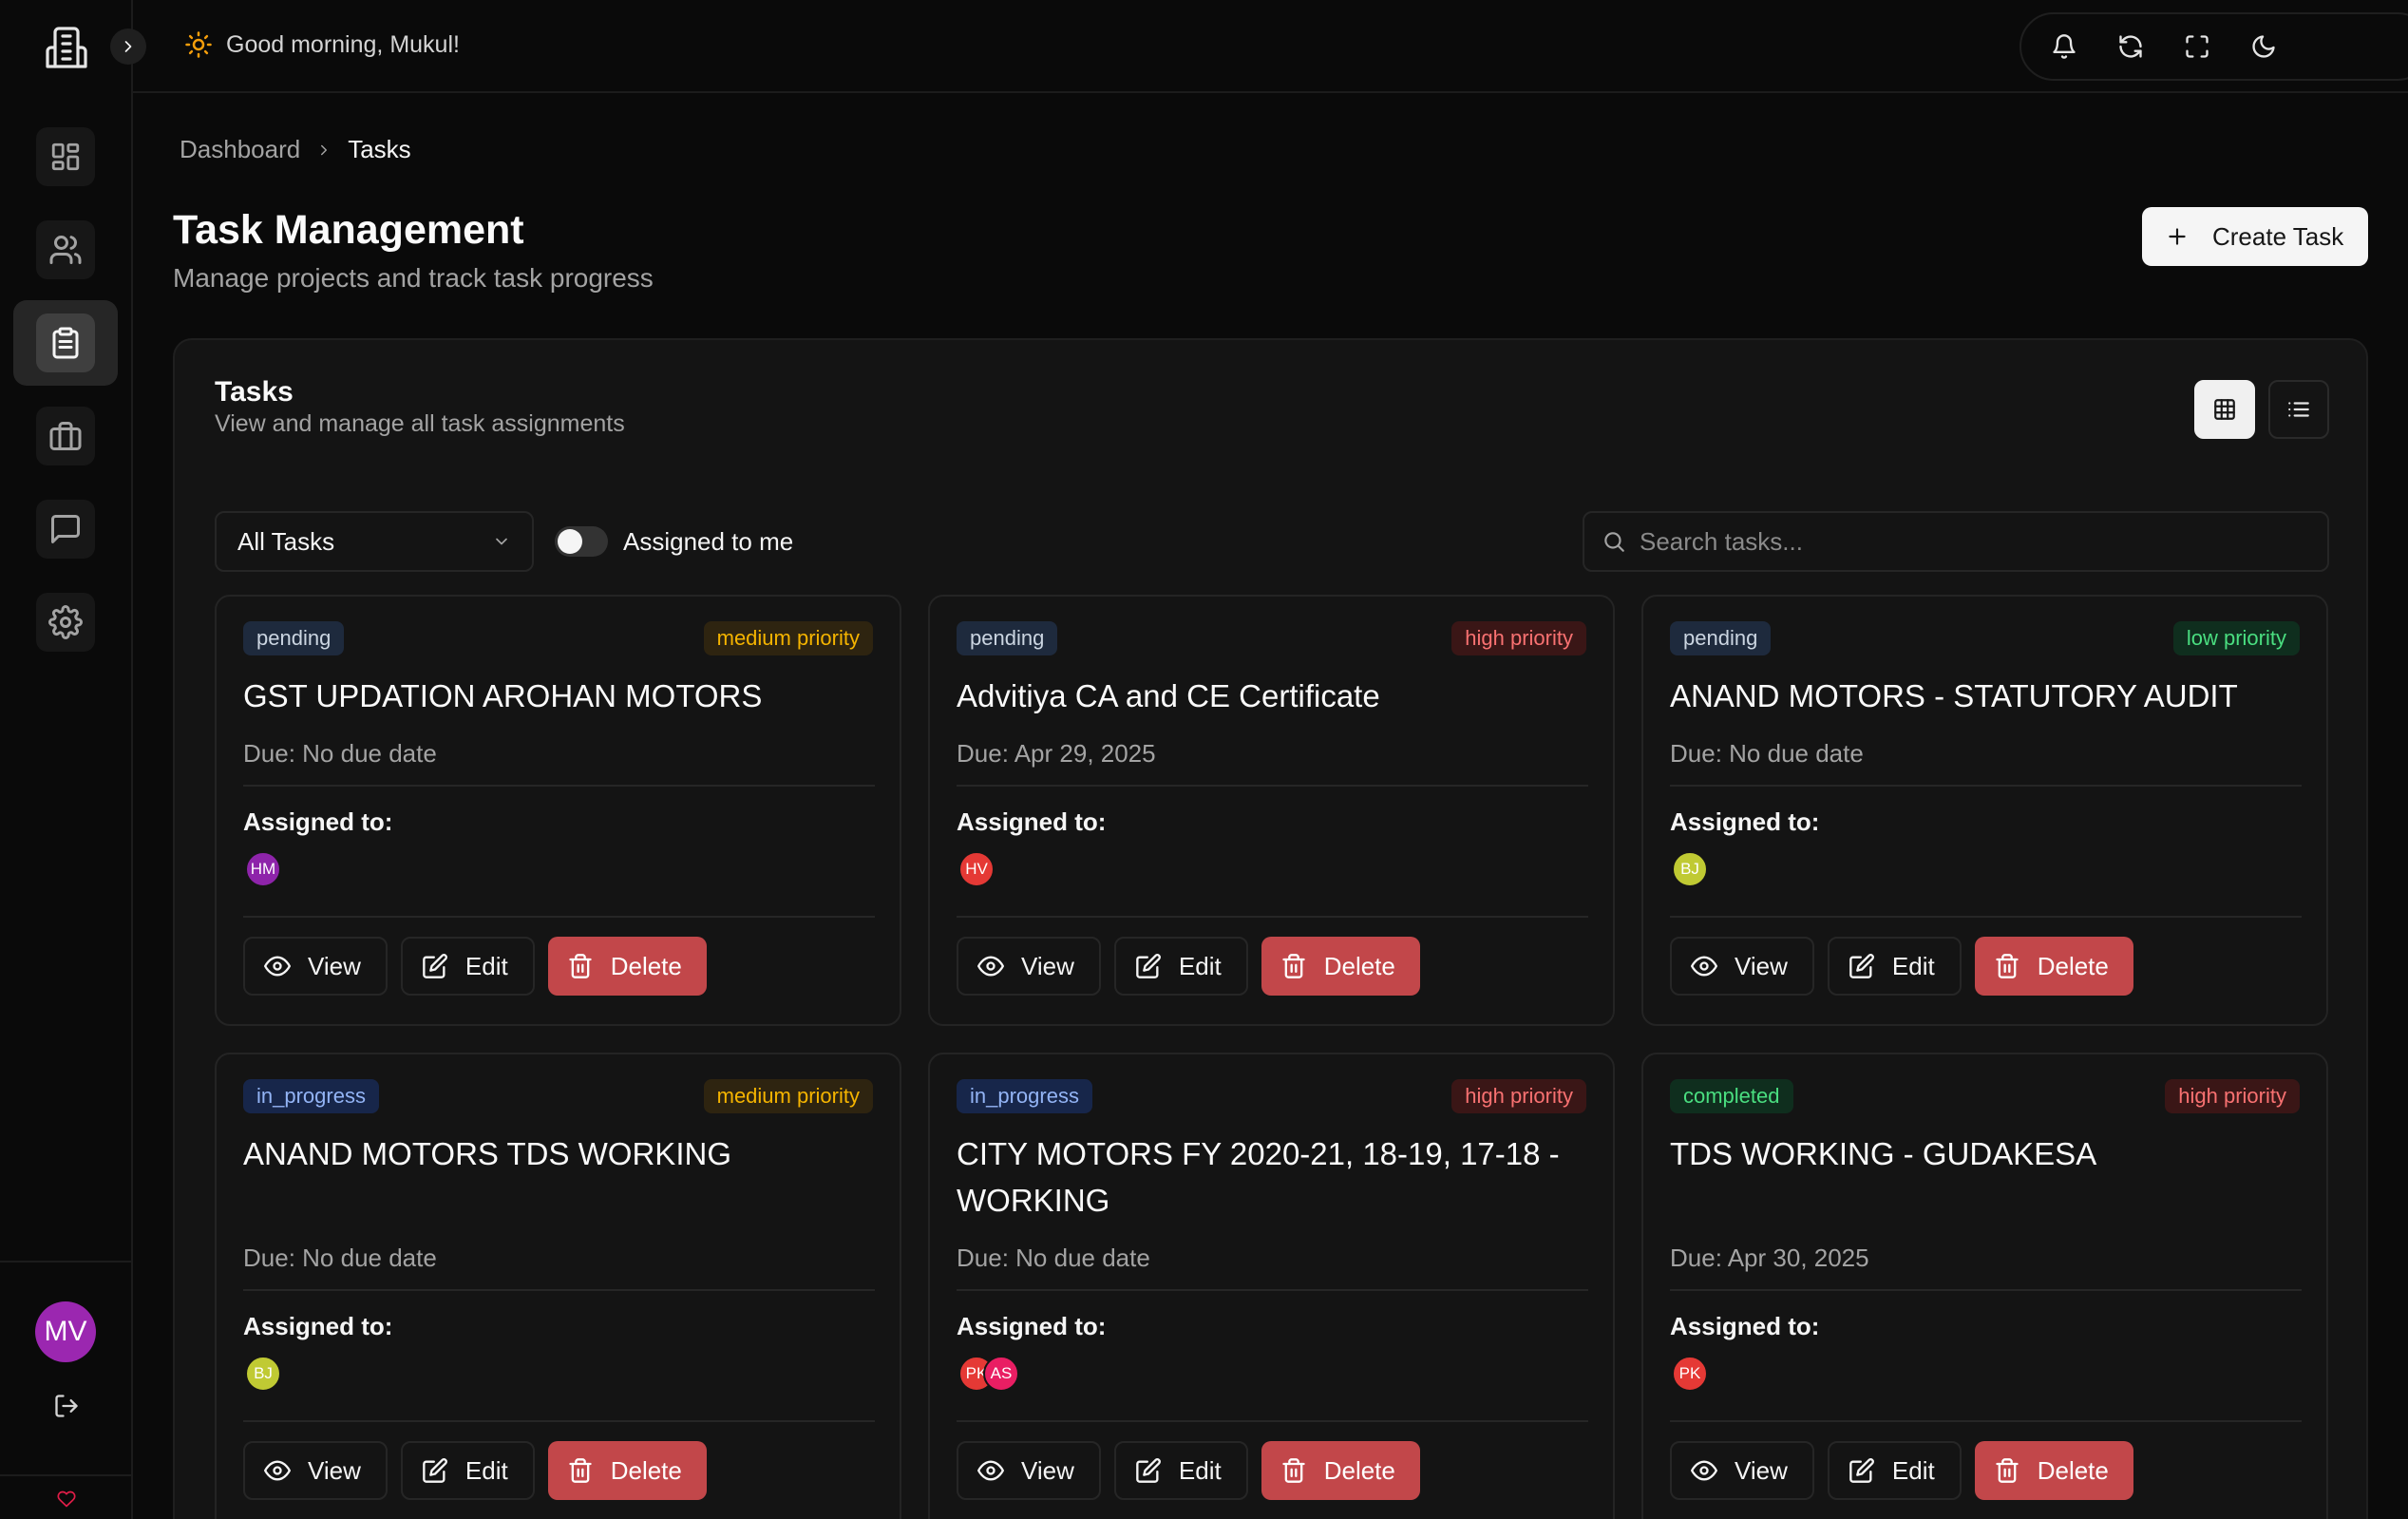 The image size is (2408, 1519). Describe the element at coordinates (66, 1262) in the screenshot. I see `sidebar-divider` at that location.